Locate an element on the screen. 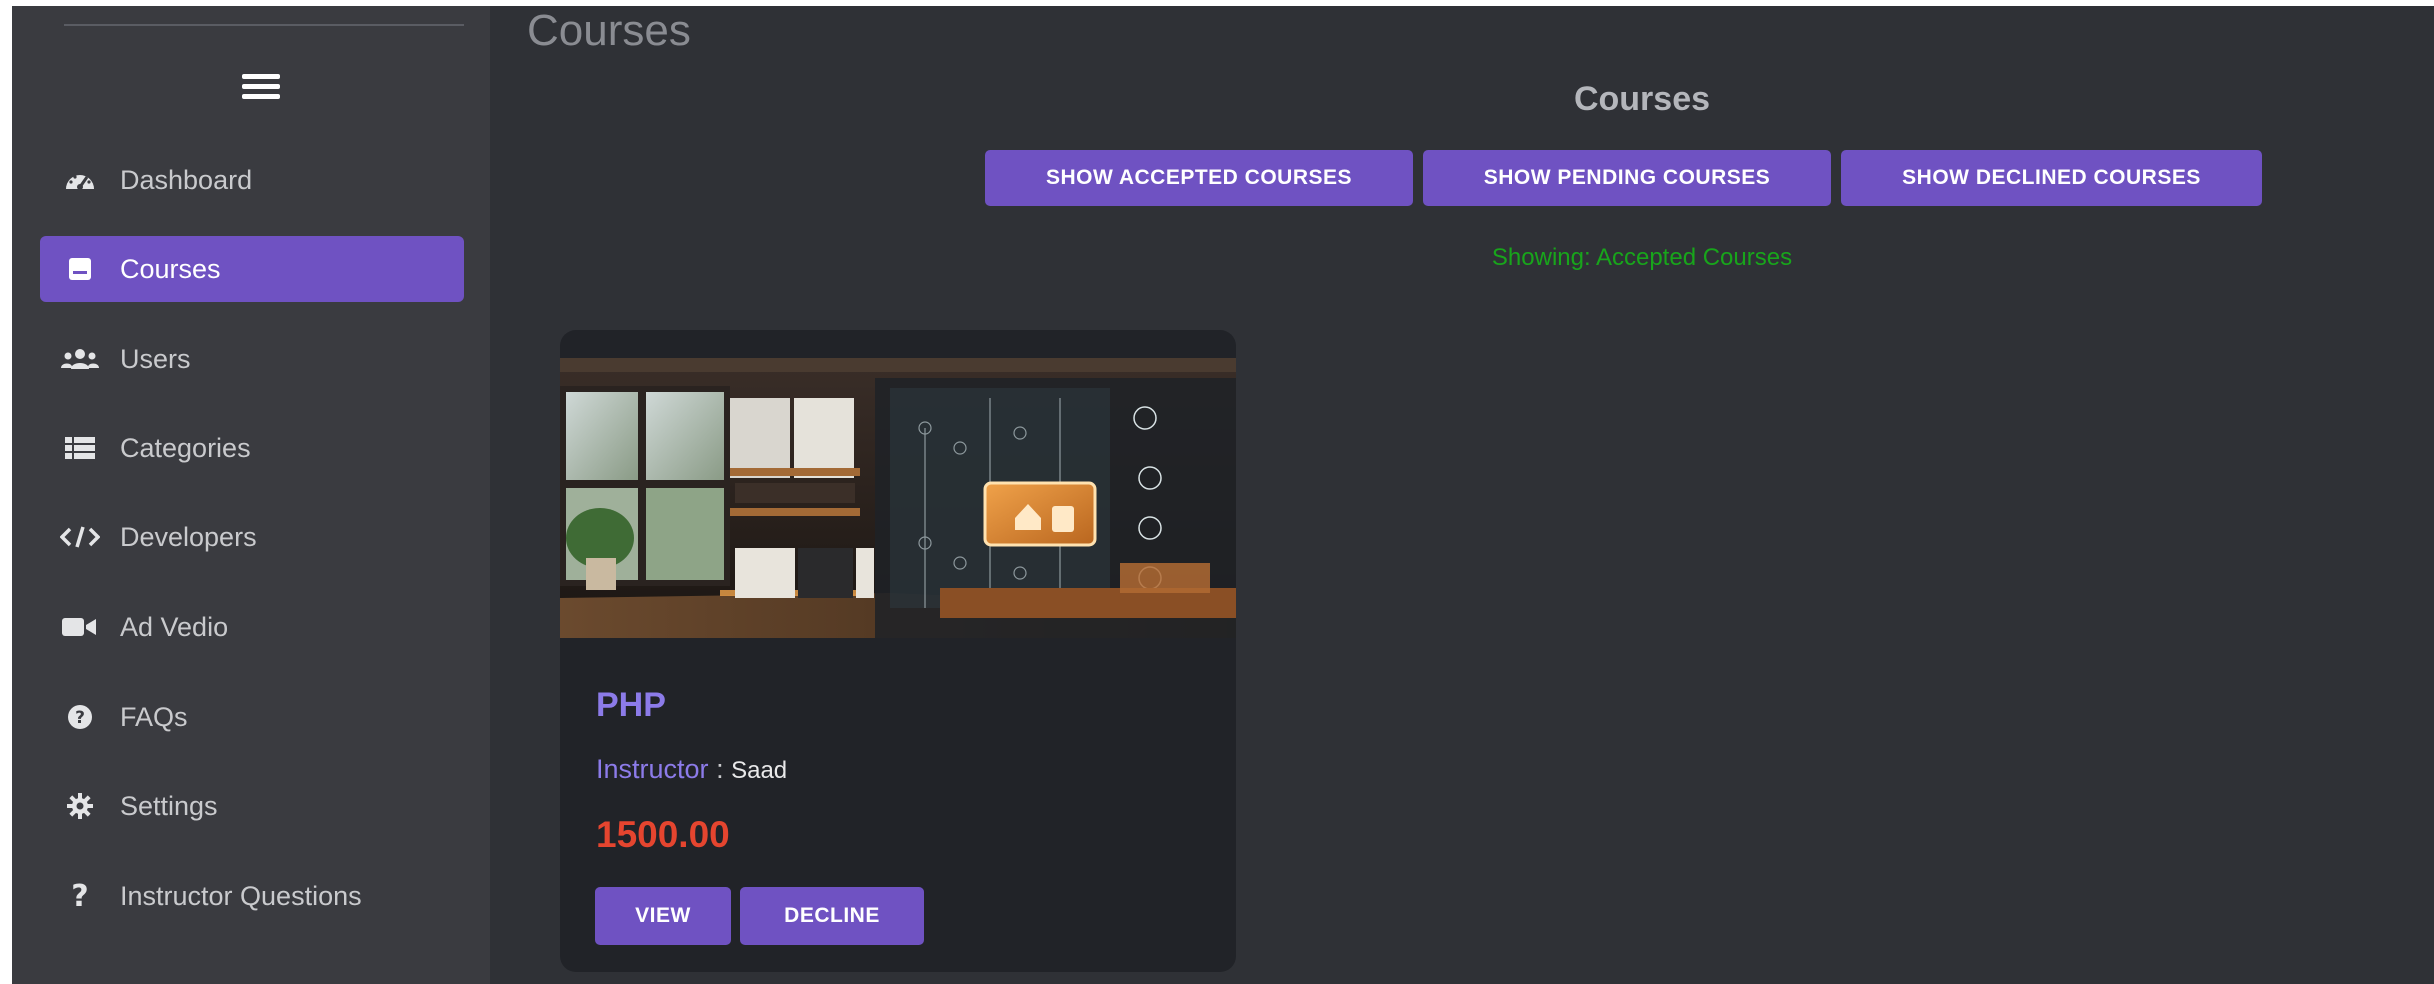 The width and height of the screenshot is (2434, 984). course-title: PHP is located at coordinates (631, 705).